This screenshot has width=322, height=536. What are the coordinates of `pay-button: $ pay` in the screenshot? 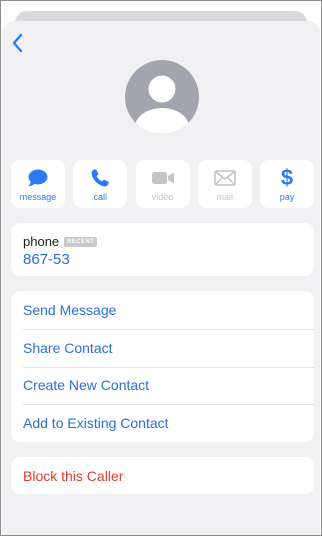 It's located at (287, 184).